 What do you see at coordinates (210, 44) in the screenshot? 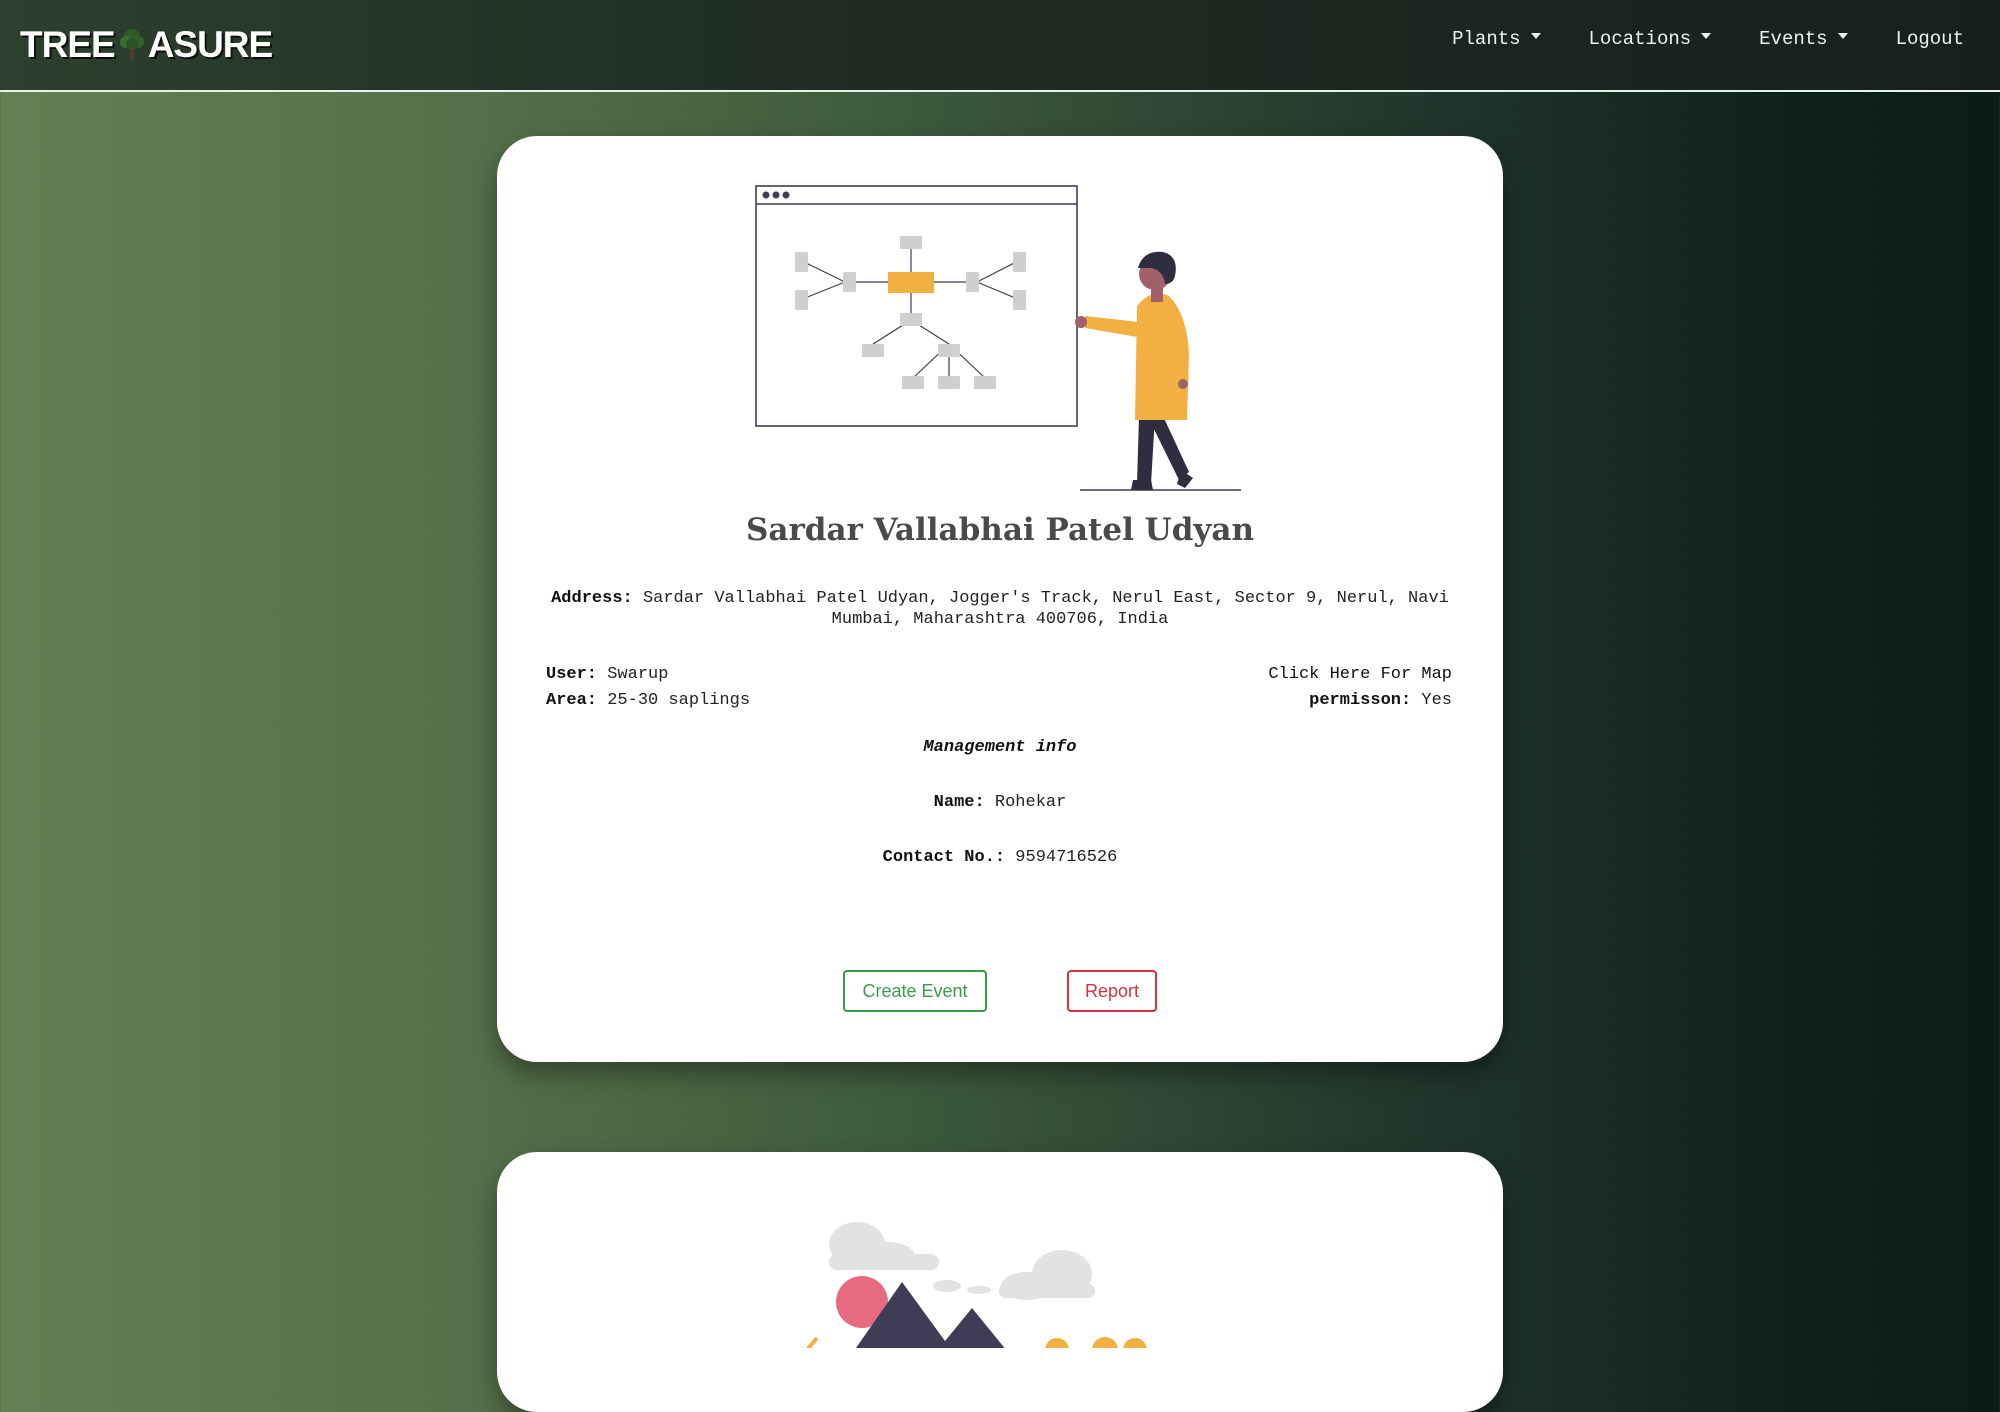
I see `brand-text-right: ASURE` at bounding box center [210, 44].